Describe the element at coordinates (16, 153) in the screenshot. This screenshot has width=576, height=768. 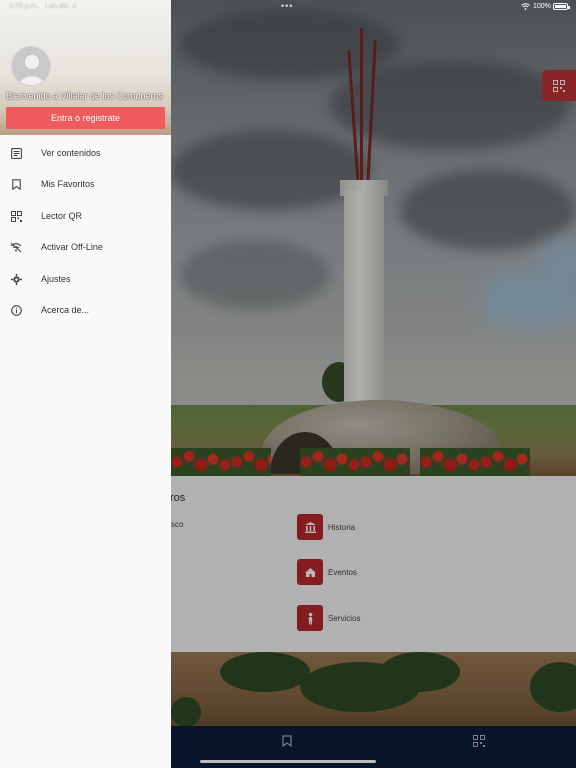
I see `list-document-icon` at that location.